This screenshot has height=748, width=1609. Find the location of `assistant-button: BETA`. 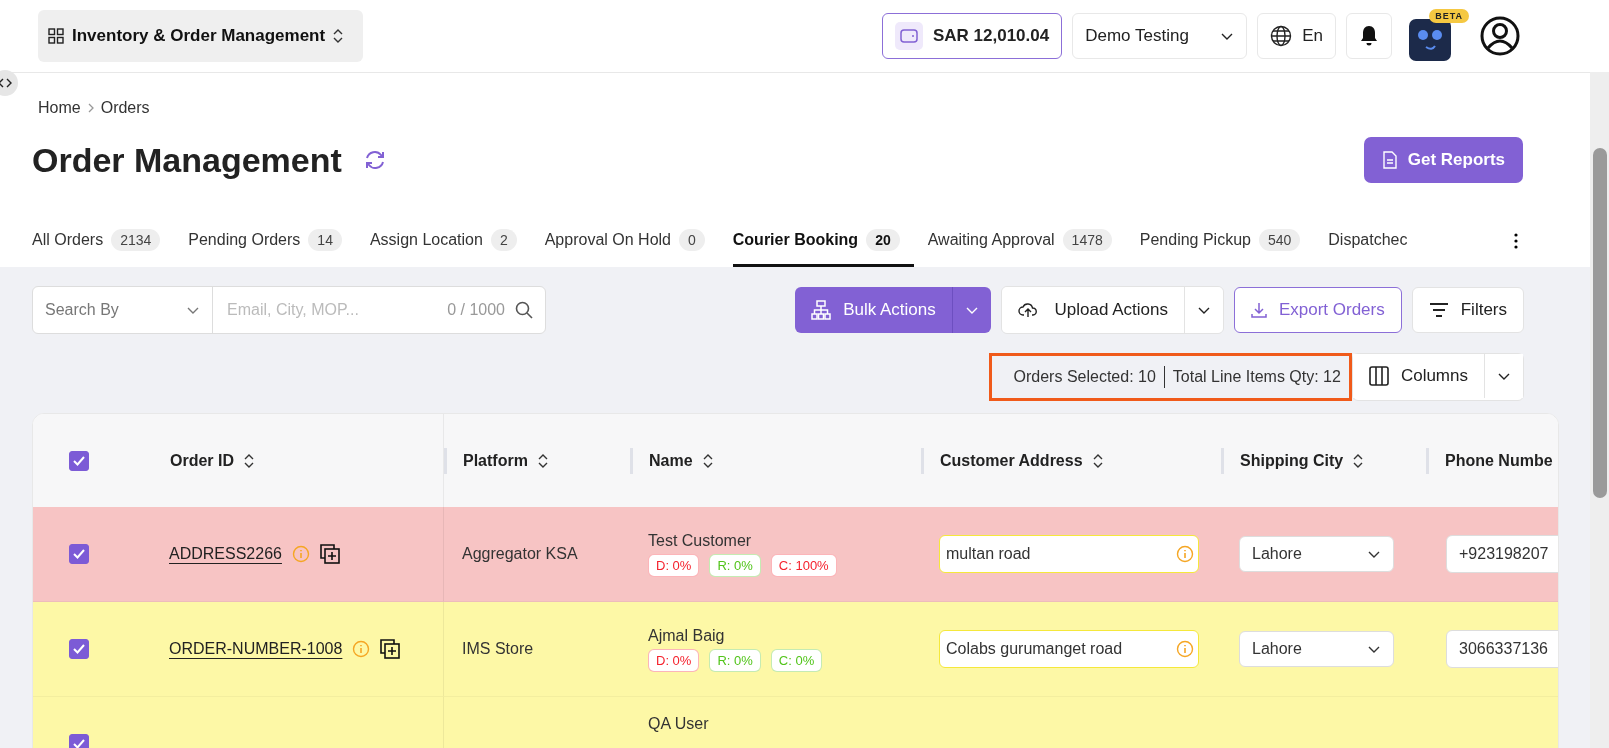

assistant-button: BETA is located at coordinates (1439, 36).